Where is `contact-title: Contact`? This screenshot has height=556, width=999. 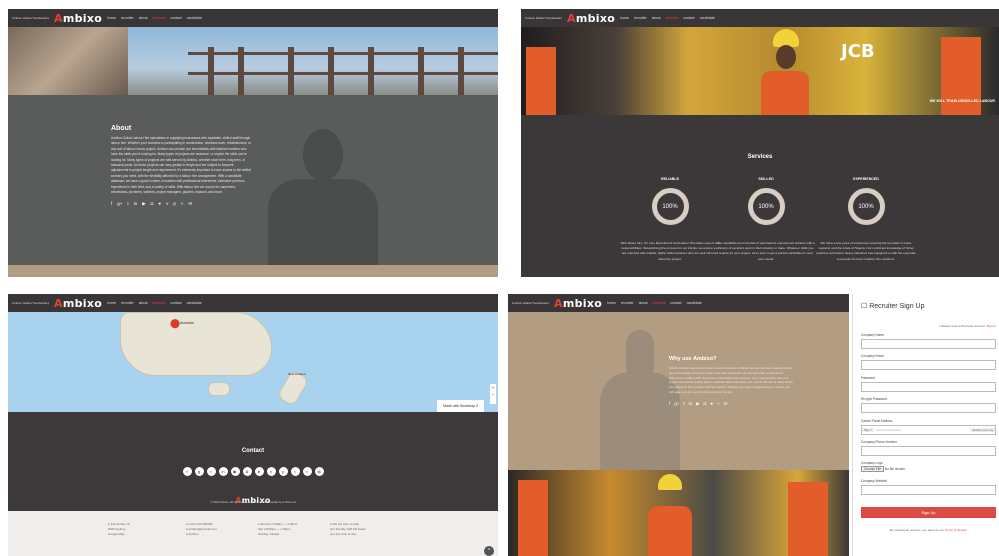
contact-title: Contact is located at coordinates (253, 451).